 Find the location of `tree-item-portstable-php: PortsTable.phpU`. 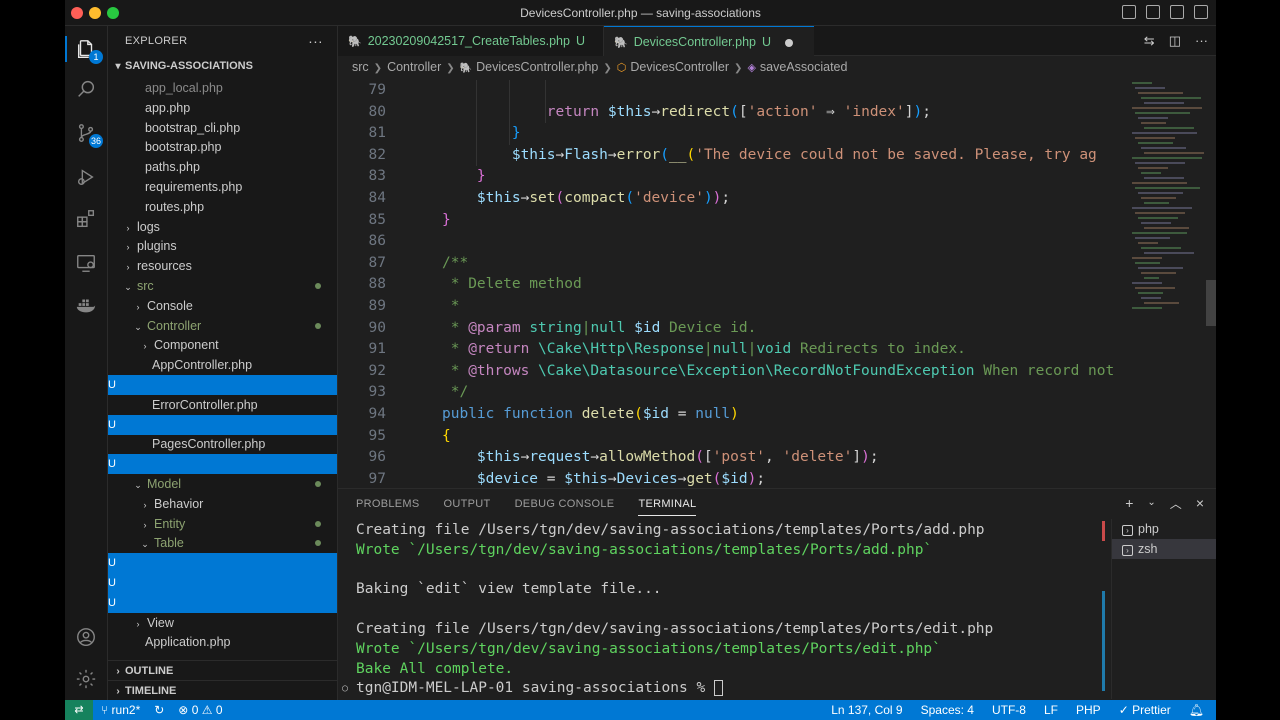

tree-item-portstable-php: PortsTable.phpU is located at coordinates (222, 602).